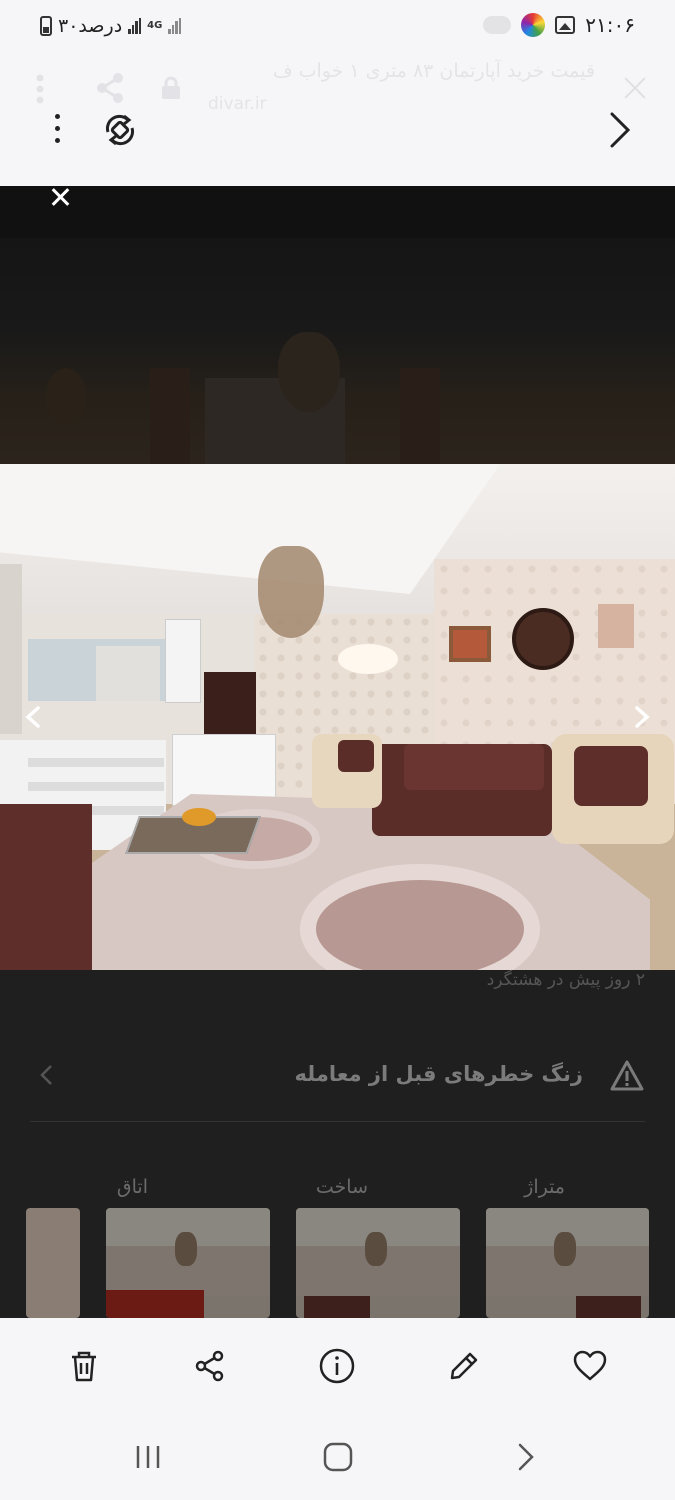 The height and width of the screenshot is (1500, 675). What do you see at coordinates (60, 198) in the screenshot?
I see `viewer-close-icon` at bounding box center [60, 198].